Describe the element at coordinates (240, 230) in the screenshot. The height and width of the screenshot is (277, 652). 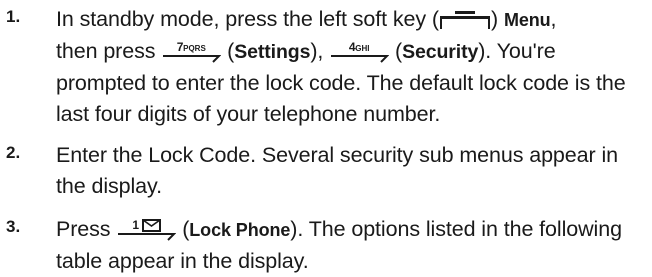
I see `lock-phone-label: Lock Phone` at that location.